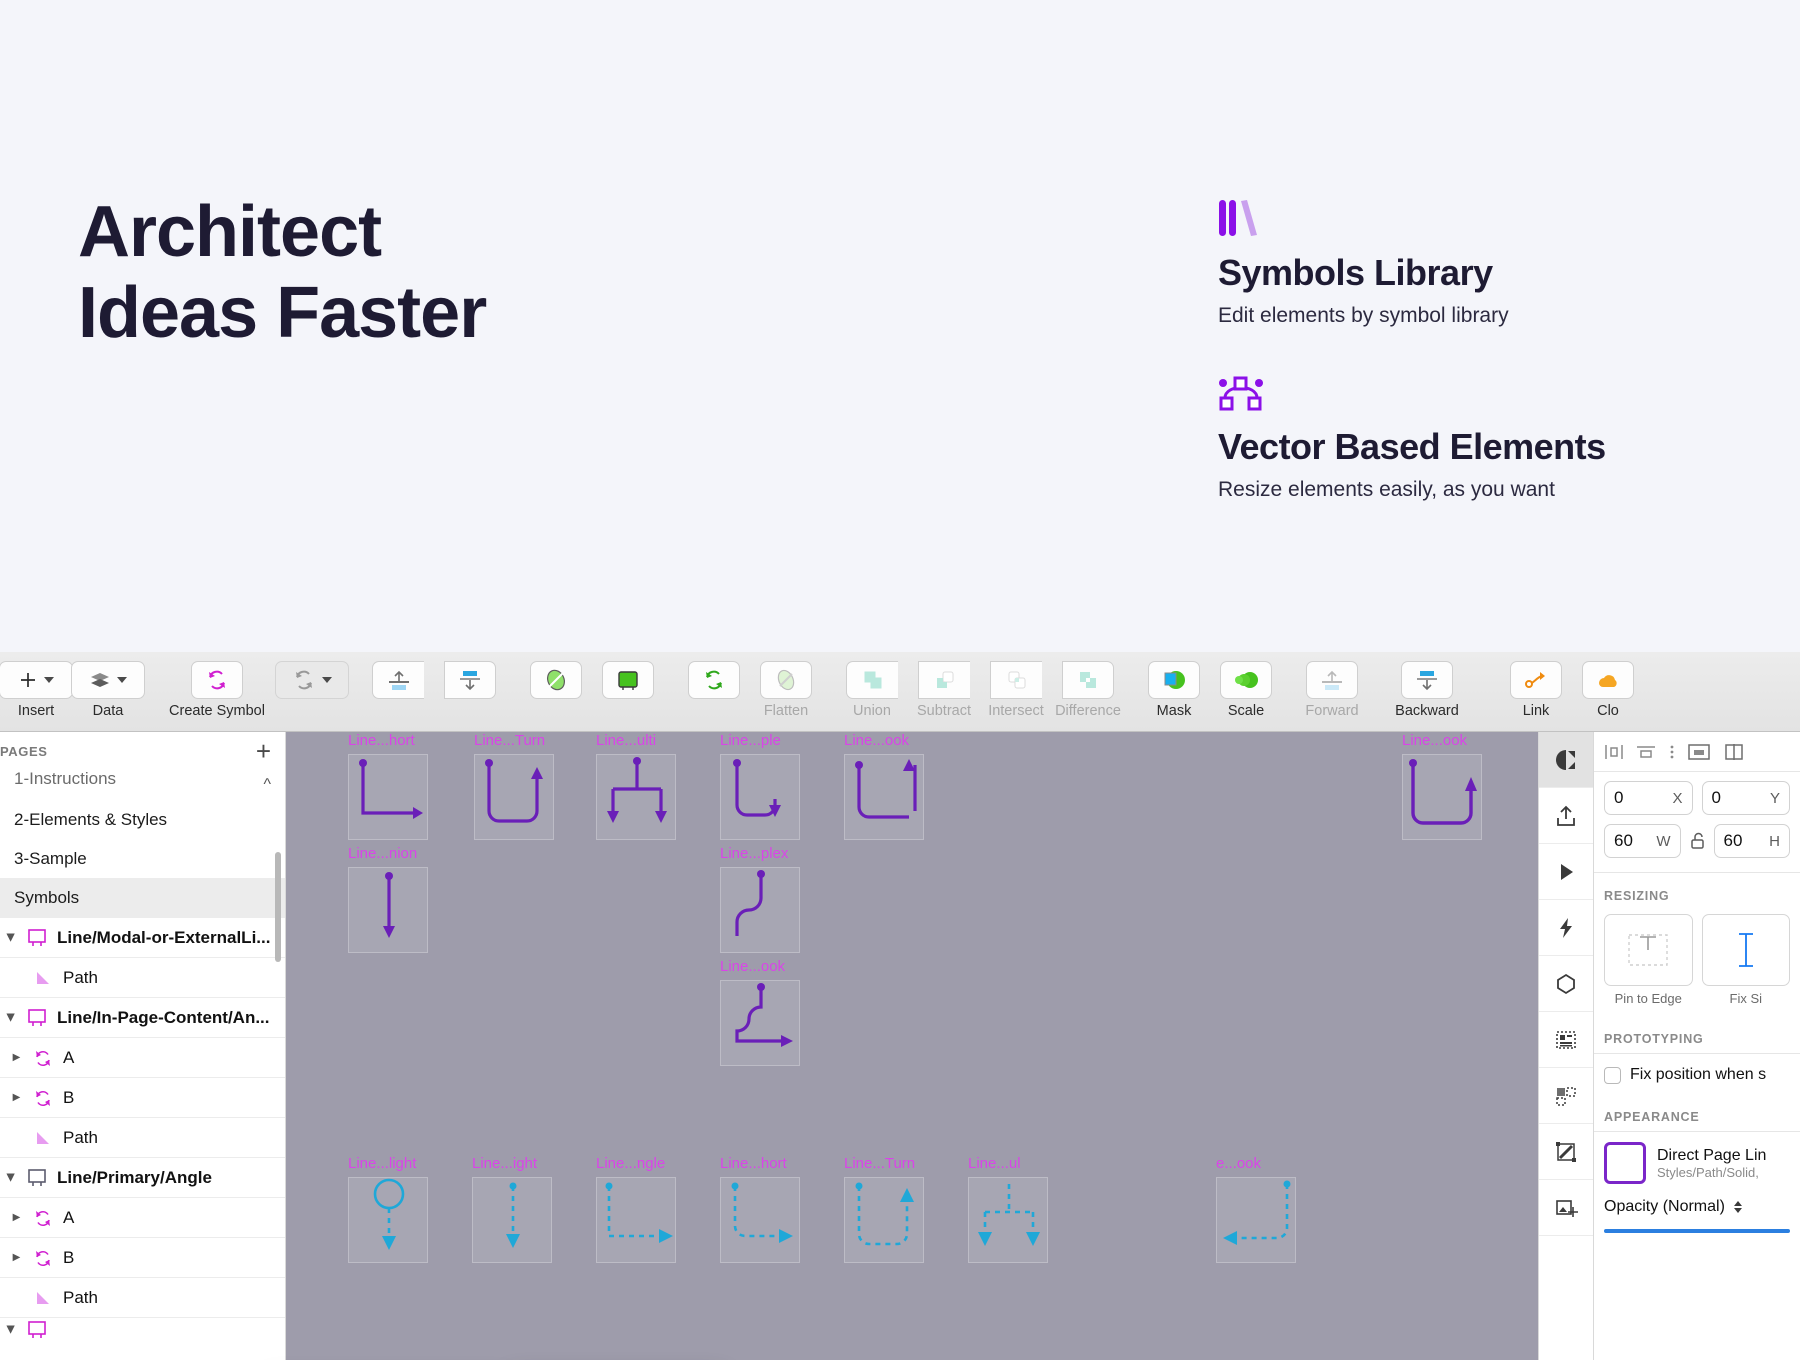 The height and width of the screenshot is (1360, 1800). I want to click on rail-distribute-button, so click(1566, 1096).